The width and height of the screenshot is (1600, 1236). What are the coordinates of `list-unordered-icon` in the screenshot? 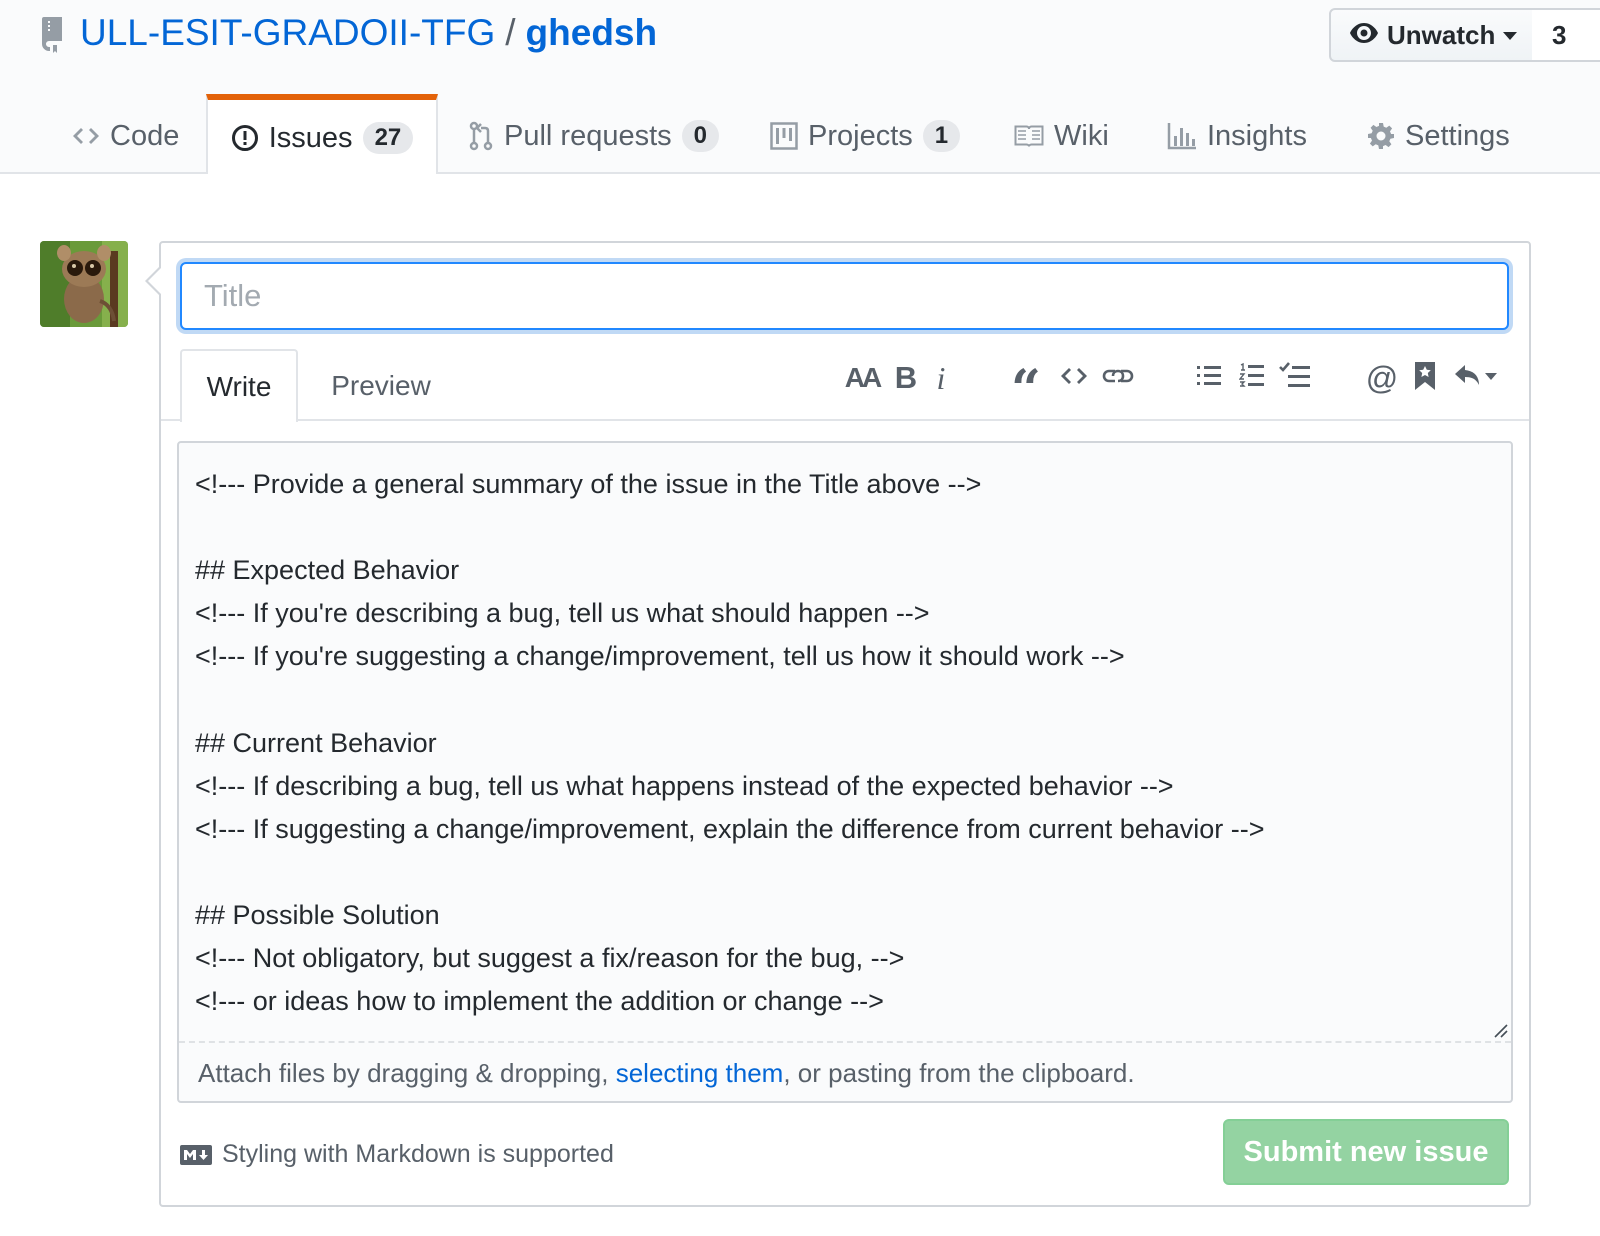 It's located at (1209, 378).